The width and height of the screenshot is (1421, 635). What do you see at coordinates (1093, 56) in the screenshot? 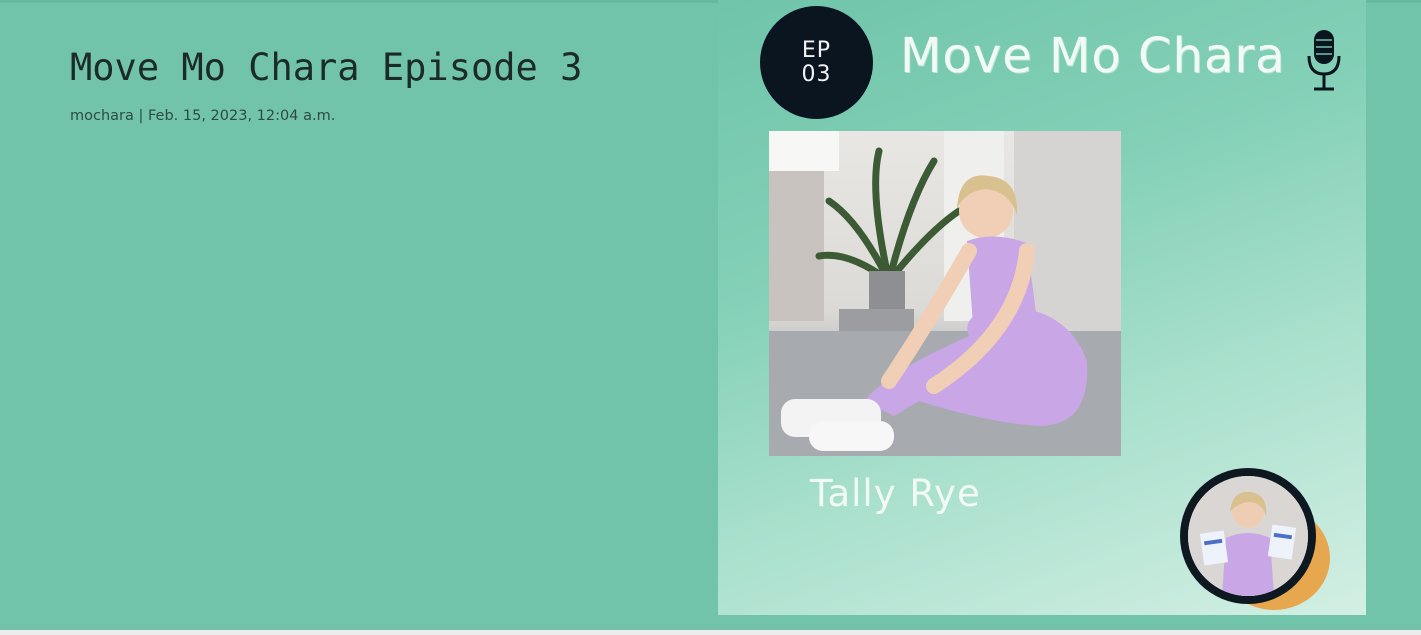
I see `podcast-brand-title: Move Mo Chara` at bounding box center [1093, 56].